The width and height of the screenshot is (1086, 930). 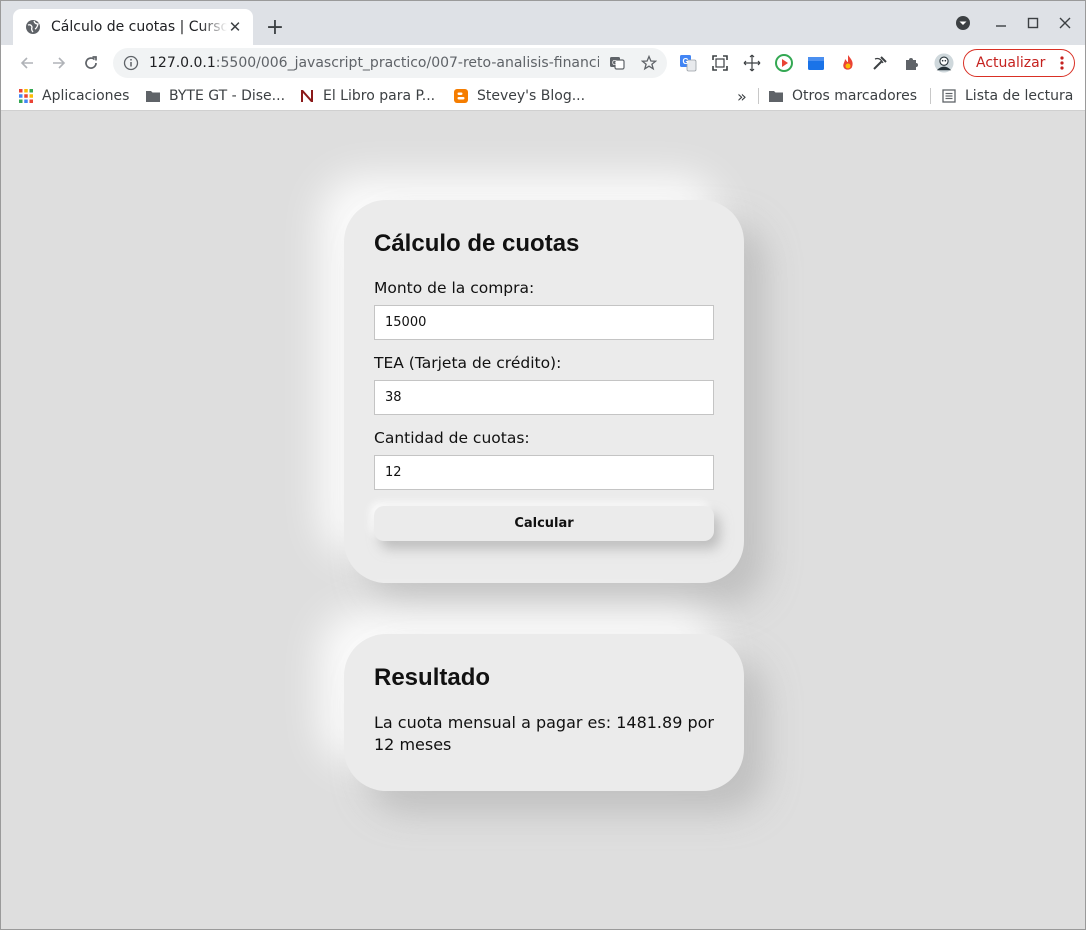 I want to click on calculate-button: Calcular, so click(x=544, y=523).